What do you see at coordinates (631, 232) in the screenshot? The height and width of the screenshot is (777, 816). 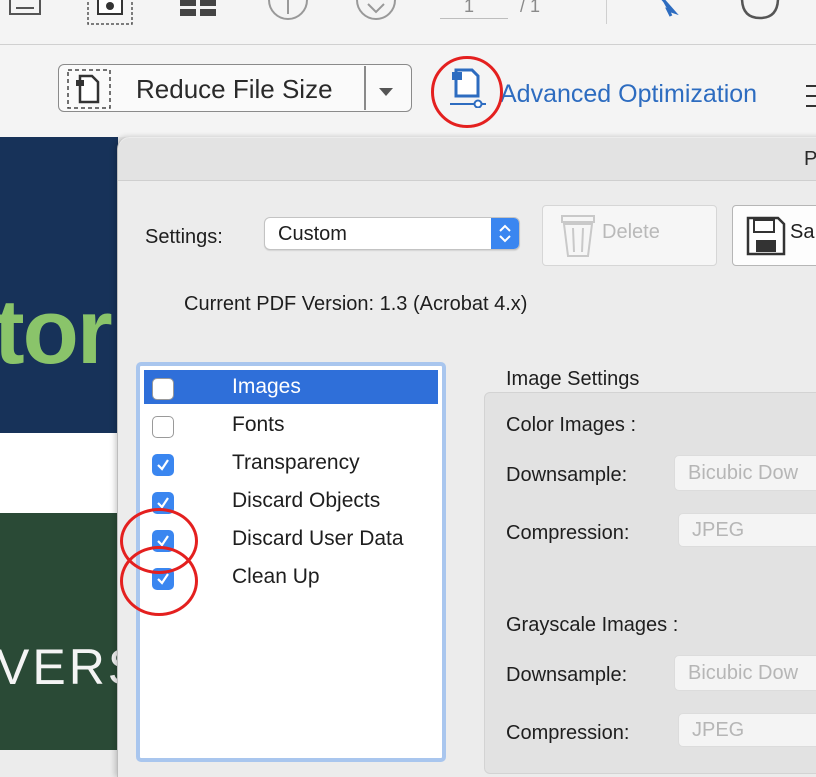 I see `delete-button-label: Delete` at bounding box center [631, 232].